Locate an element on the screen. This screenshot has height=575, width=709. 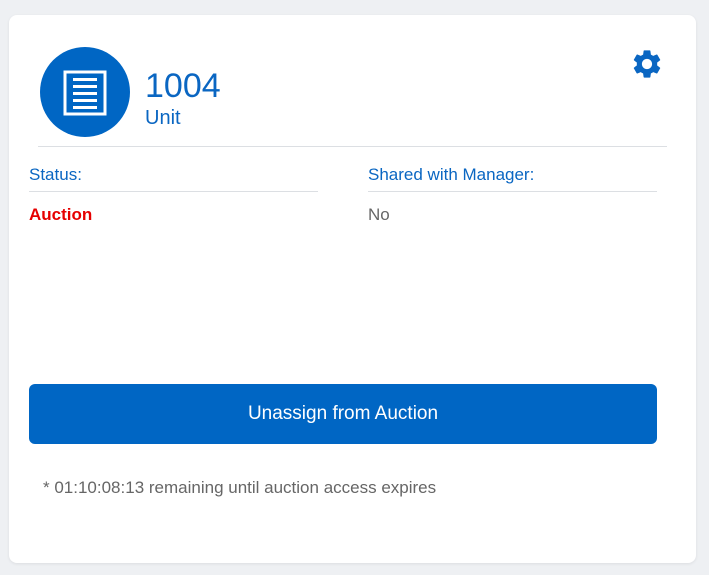
unit-avatar is located at coordinates (85, 92).